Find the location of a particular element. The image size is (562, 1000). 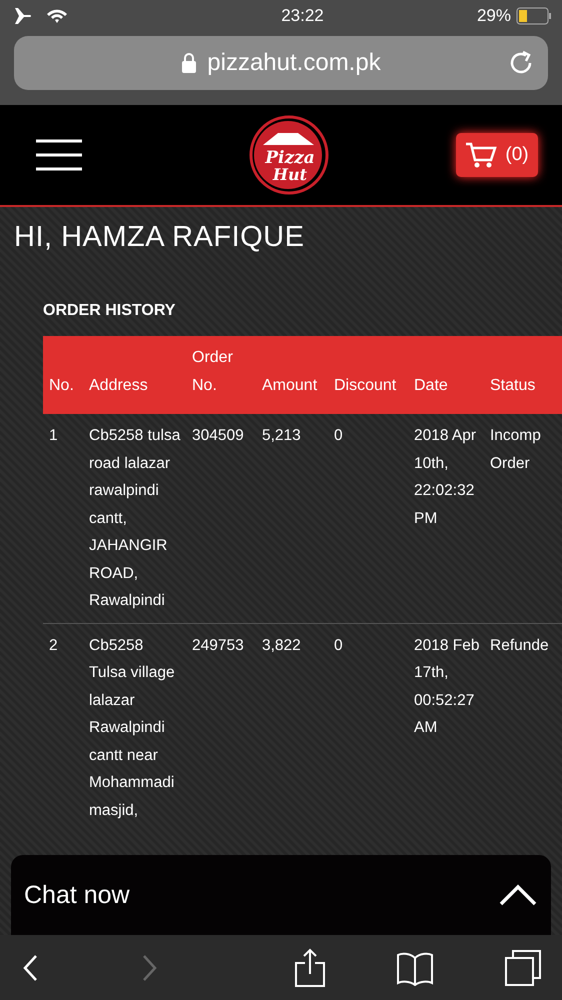

battery-icon is located at coordinates (534, 16).